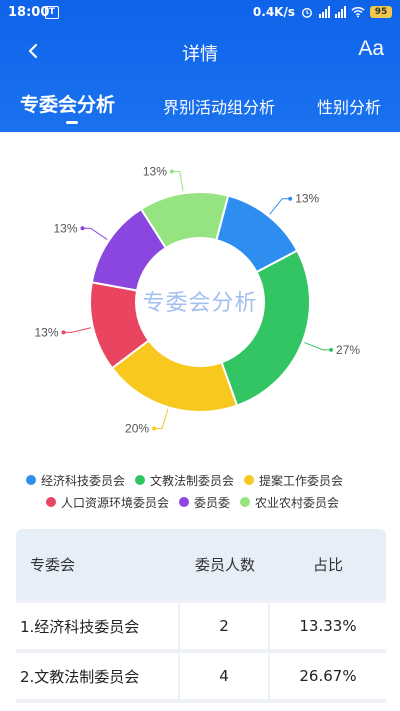 The height and width of the screenshot is (711, 400). I want to click on table-header: 专委会 委员人数 占比, so click(201, 564).